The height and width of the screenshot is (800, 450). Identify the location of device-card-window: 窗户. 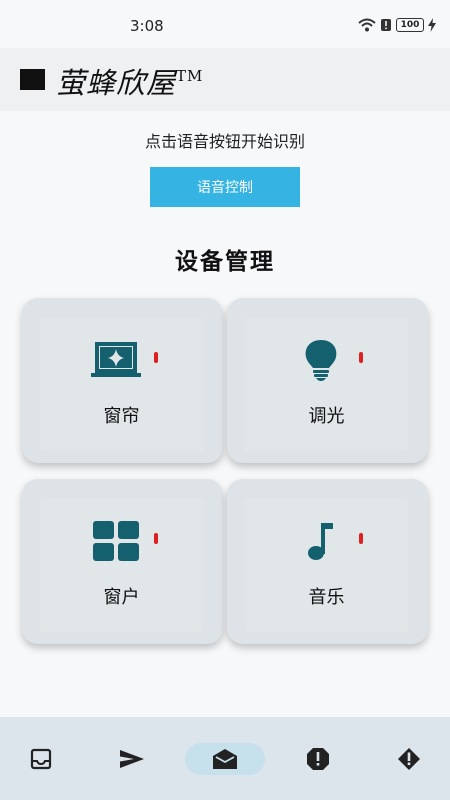
(122, 561).